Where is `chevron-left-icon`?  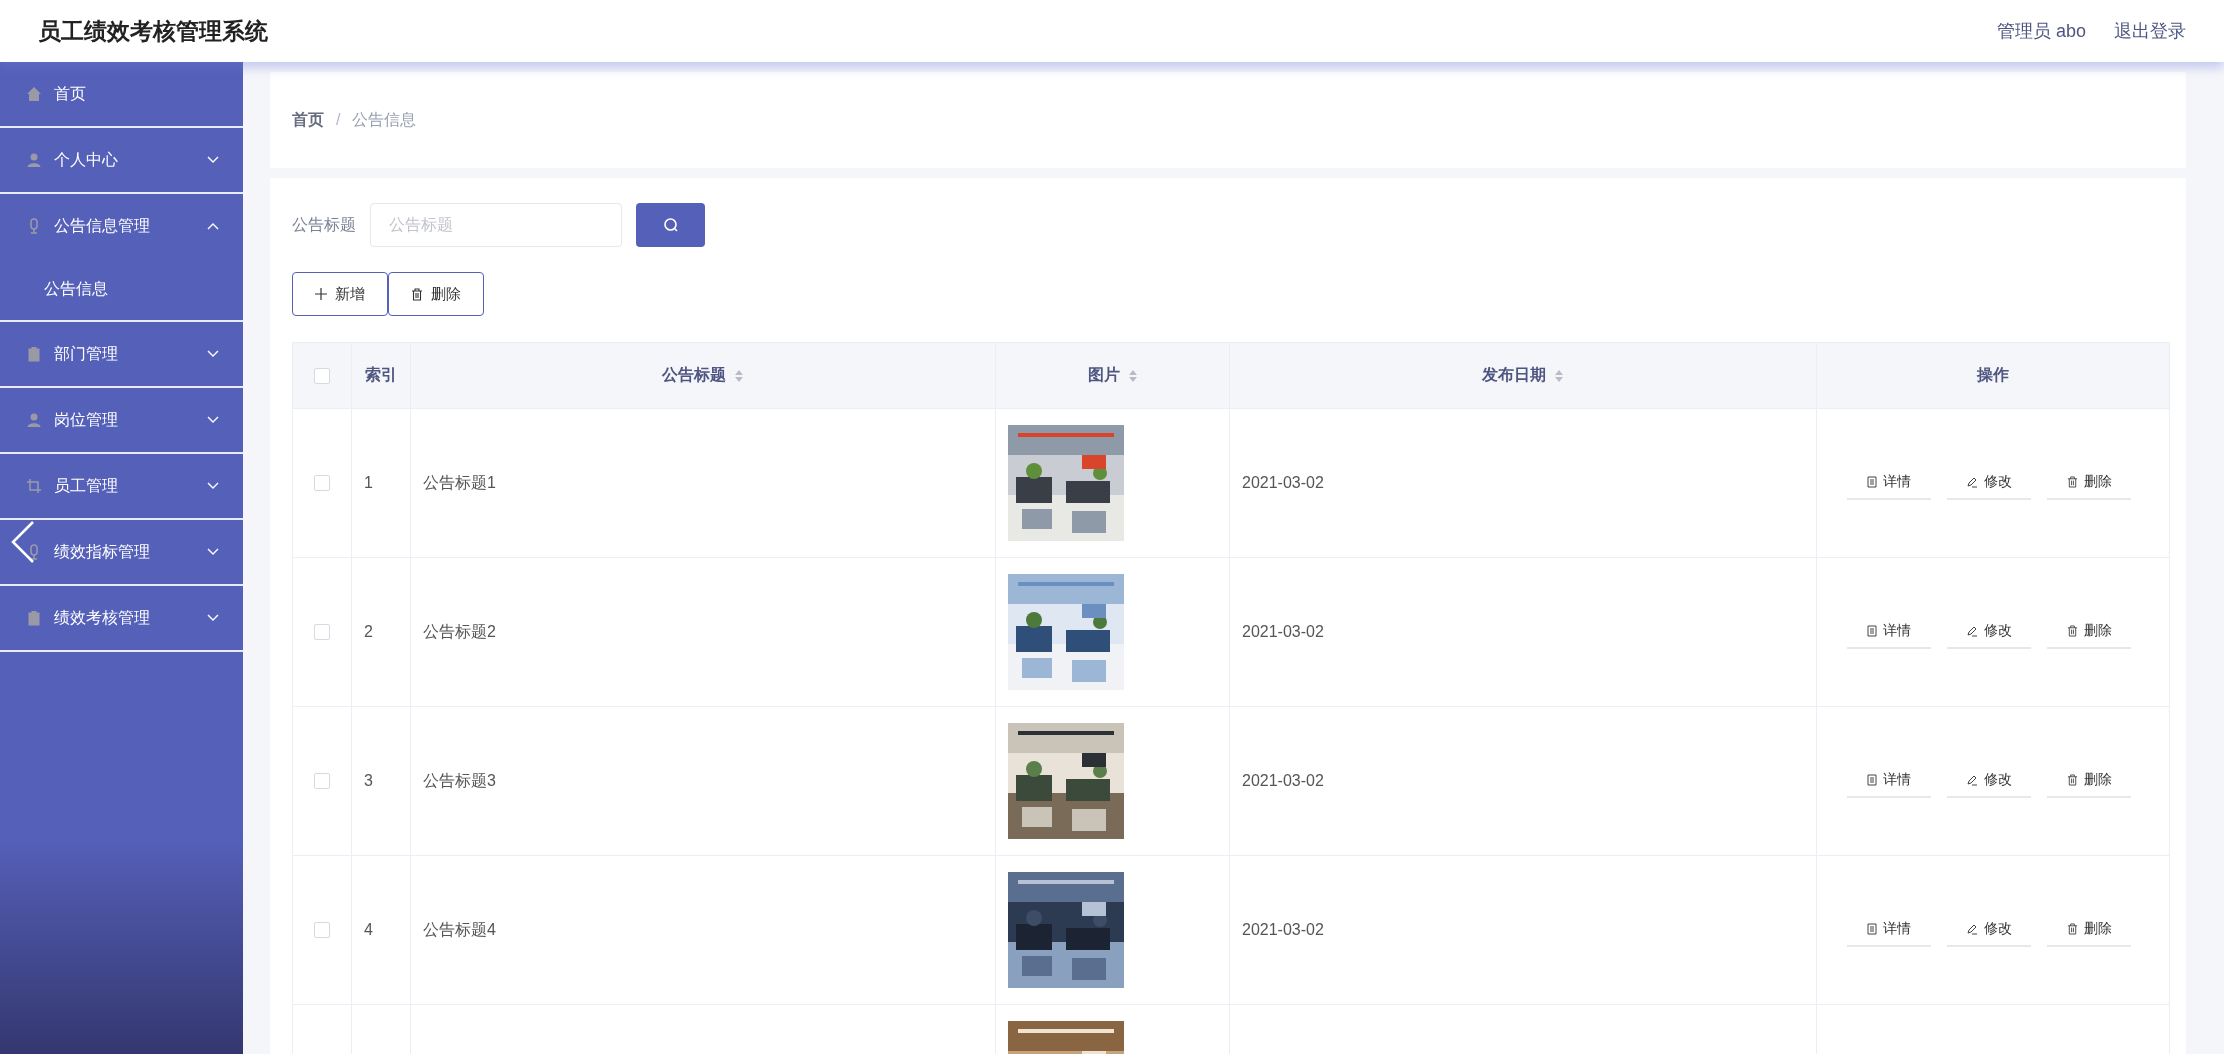
chevron-left-icon is located at coordinates (23, 542).